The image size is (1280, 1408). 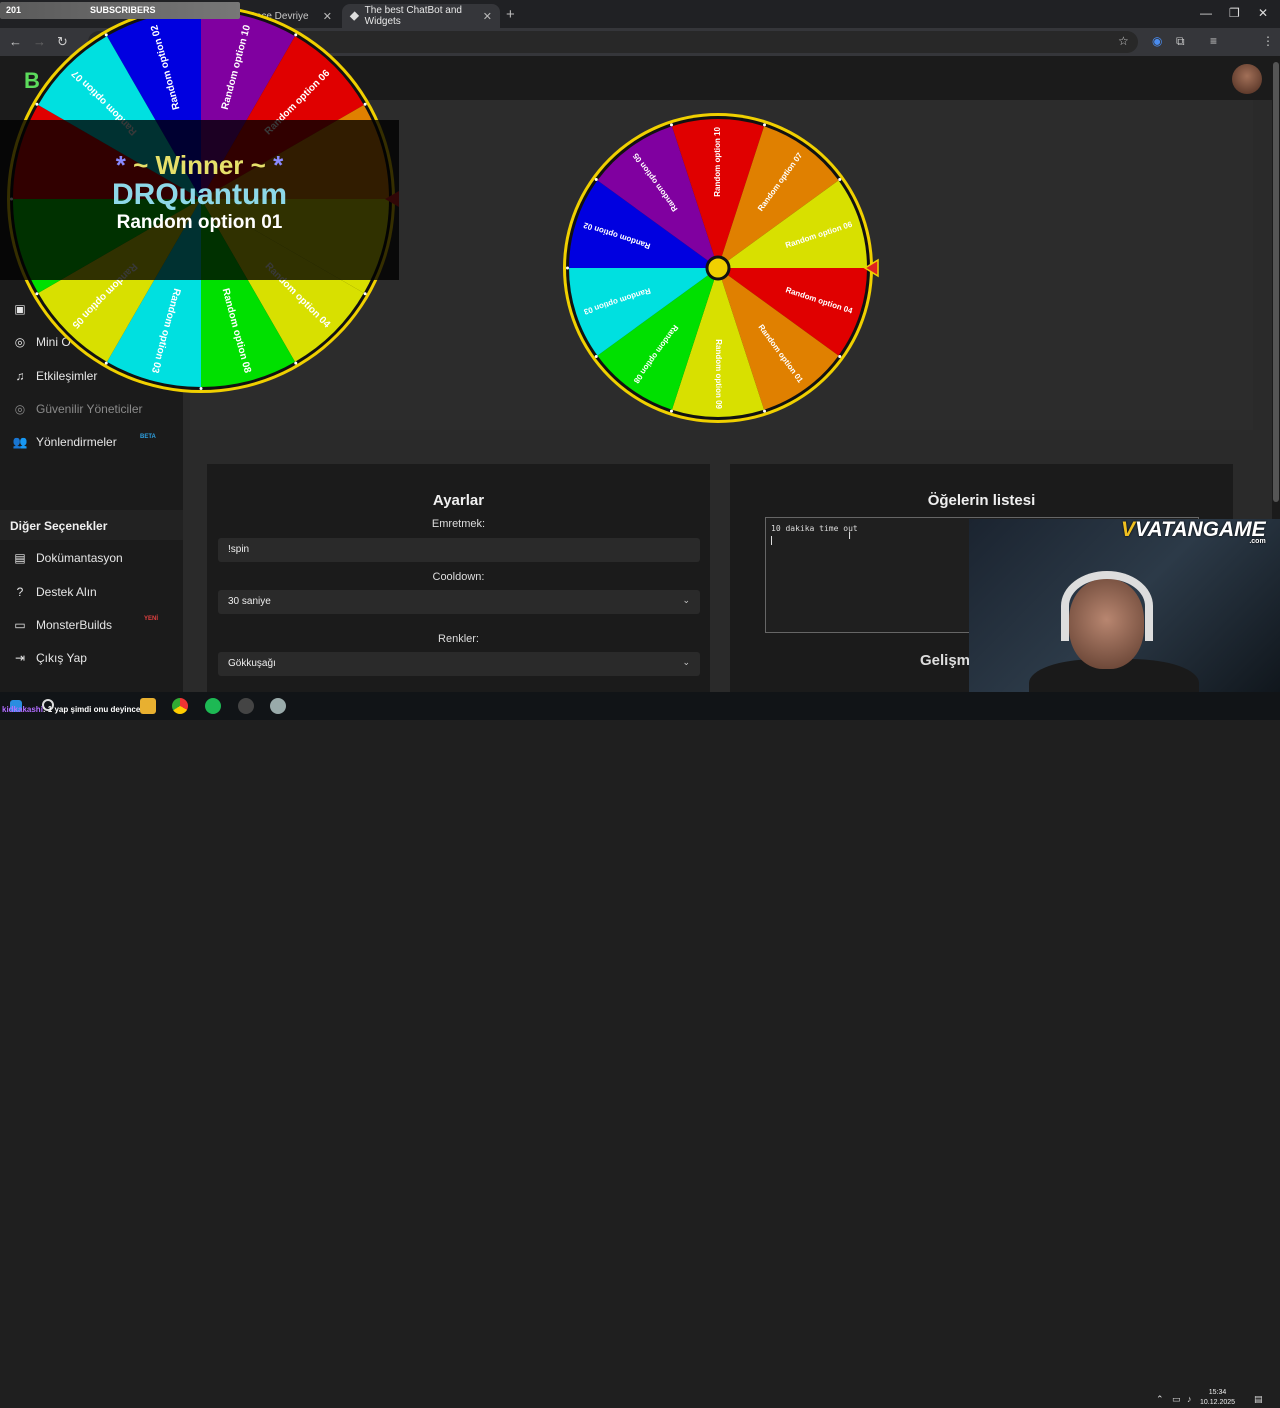 What do you see at coordinates (1217, 1398) in the screenshot?
I see `taskbar-clock: 15:34 10.12.2025` at bounding box center [1217, 1398].